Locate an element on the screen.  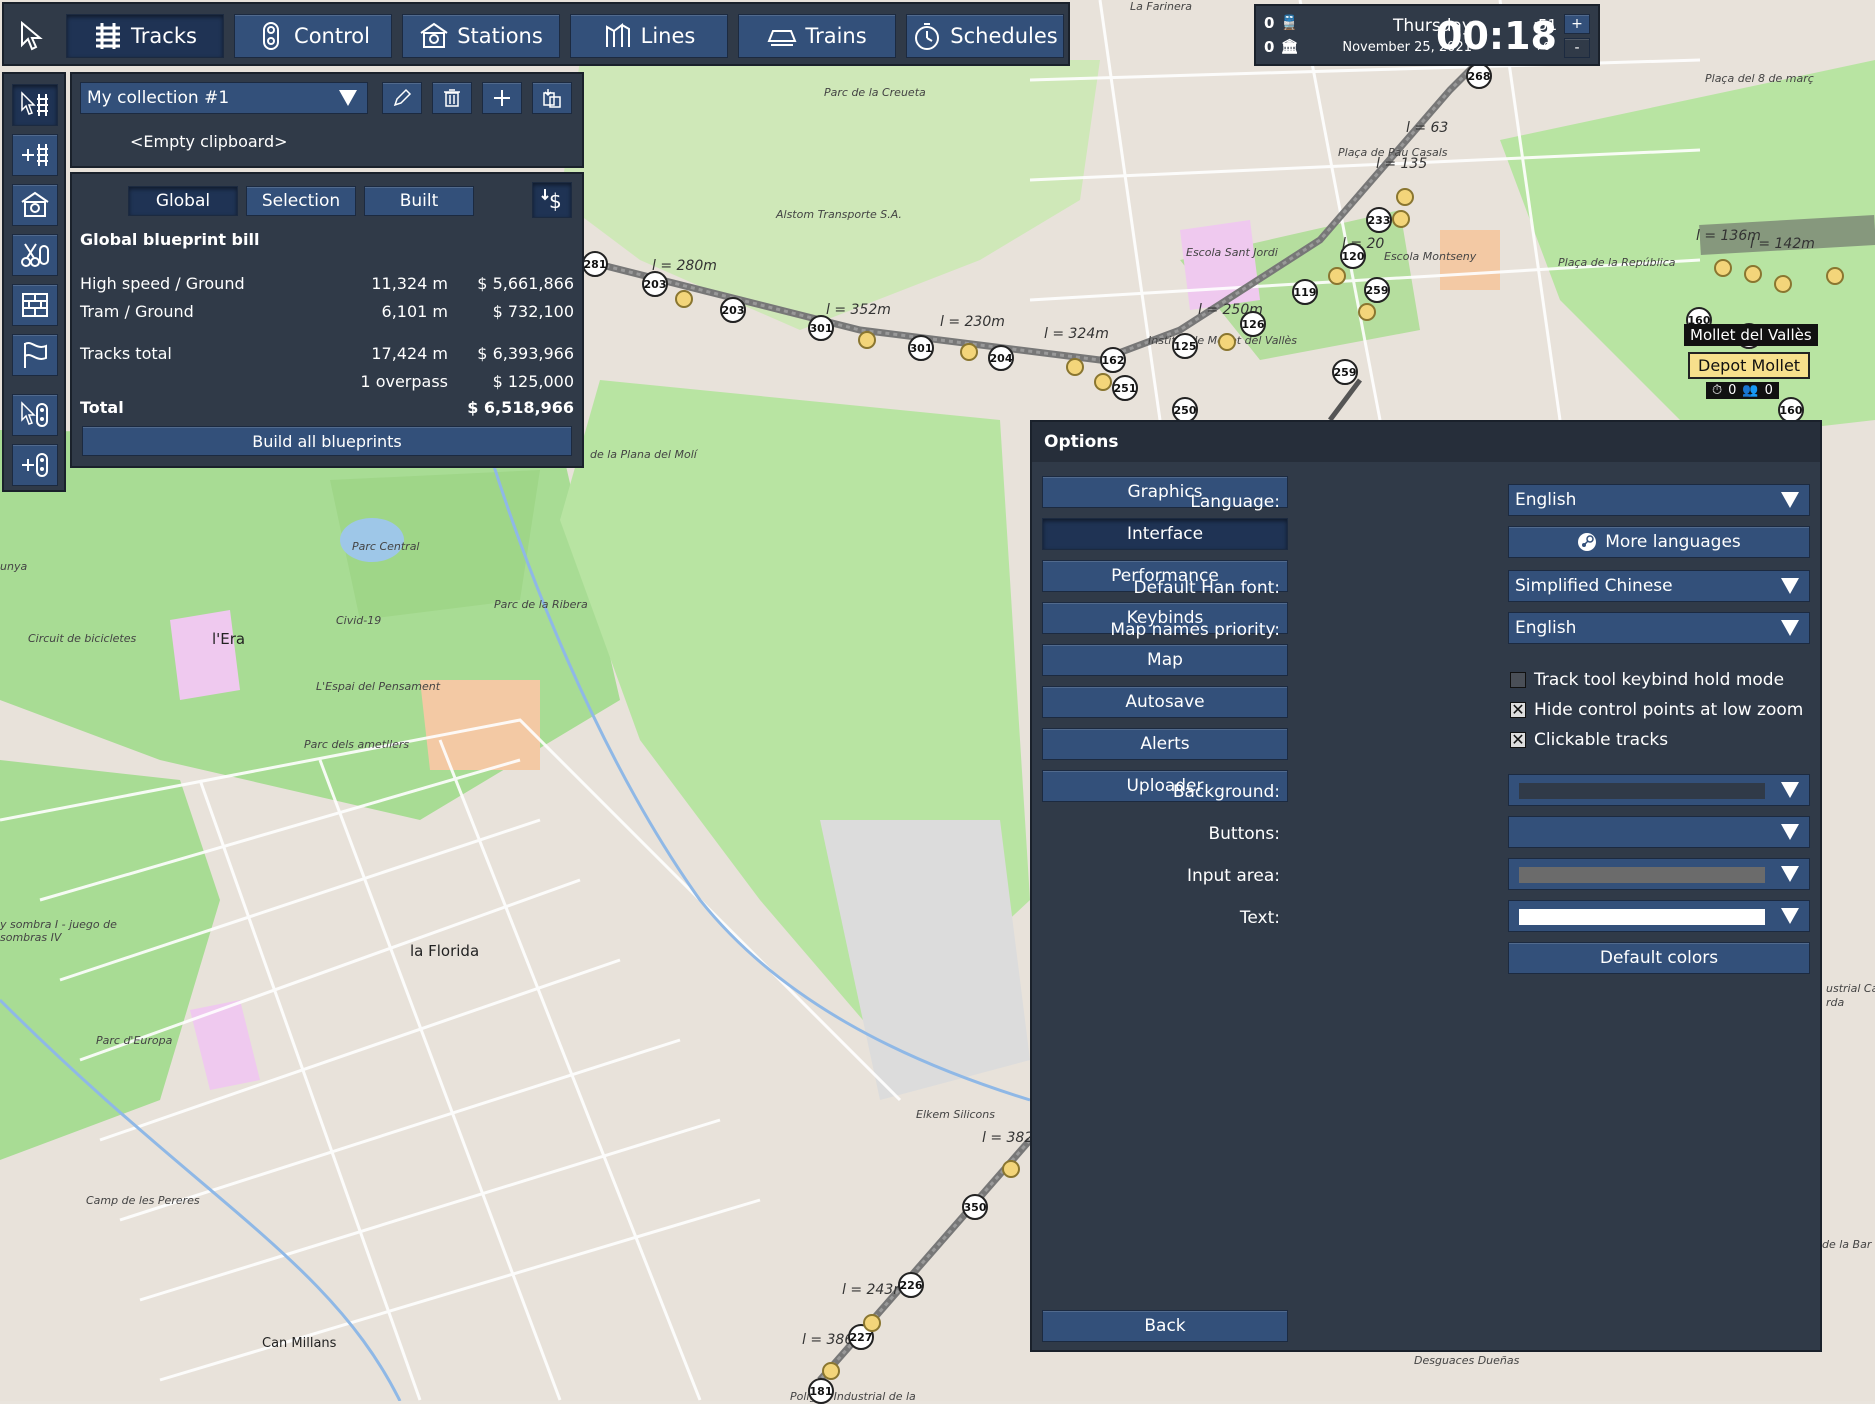
cut-track-tool is located at coordinates (35, 255).